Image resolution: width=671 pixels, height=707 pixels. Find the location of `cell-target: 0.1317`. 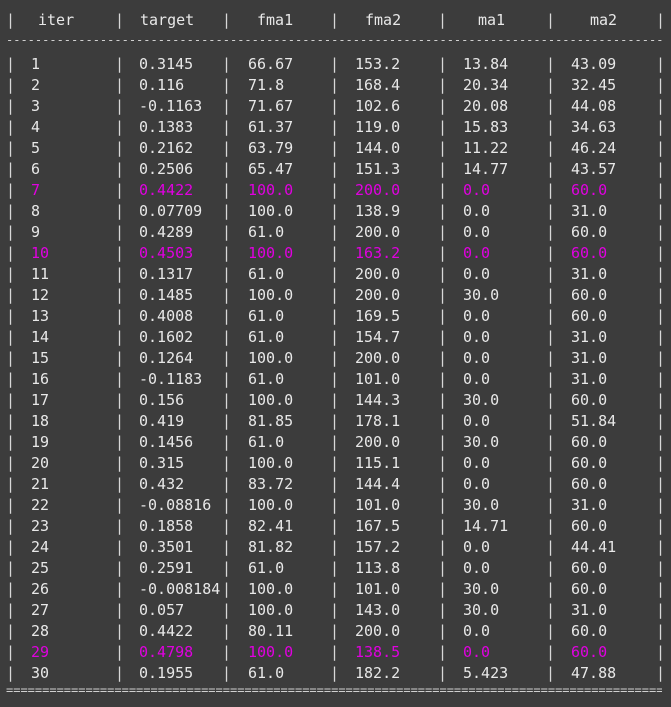

cell-target: 0.1317 is located at coordinates (166, 274).